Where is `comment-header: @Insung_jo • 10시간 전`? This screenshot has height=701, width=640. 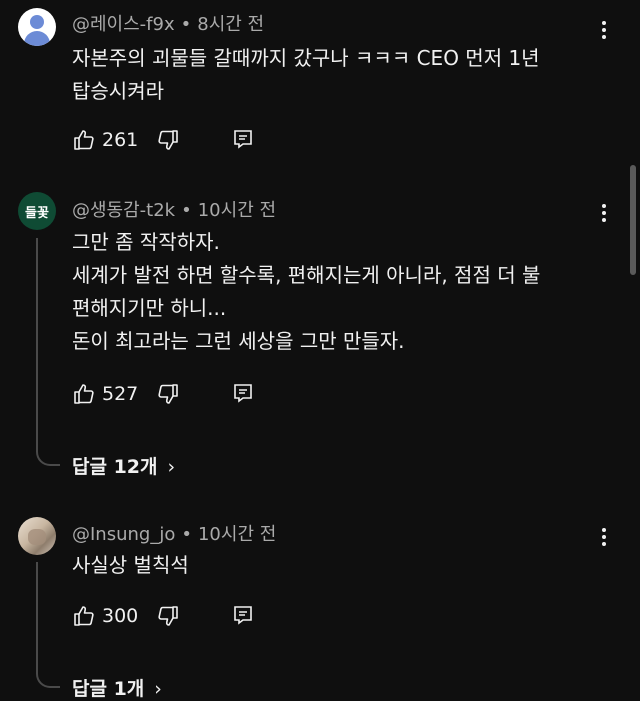
comment-header: @Insung_jo • 10시간 전 is located at coordinates (174, 533).